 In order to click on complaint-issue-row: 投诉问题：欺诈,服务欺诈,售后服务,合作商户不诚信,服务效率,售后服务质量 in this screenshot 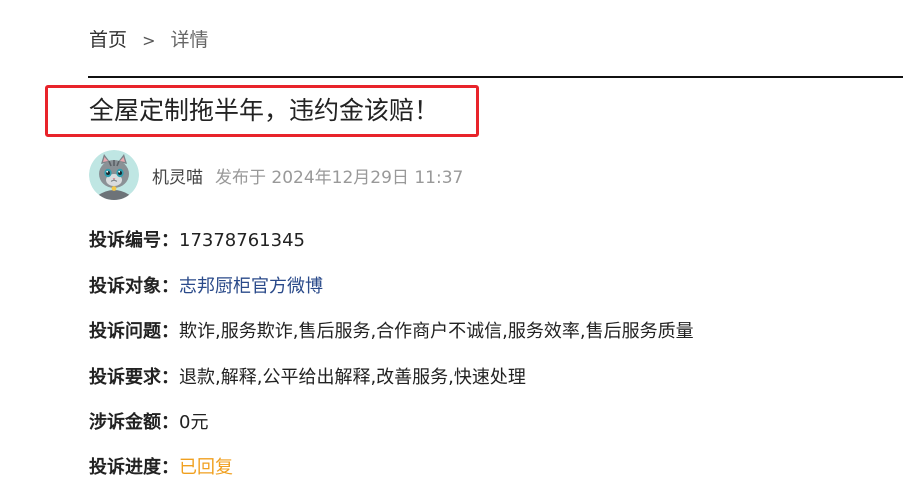, I will do `click(391, 332)`.